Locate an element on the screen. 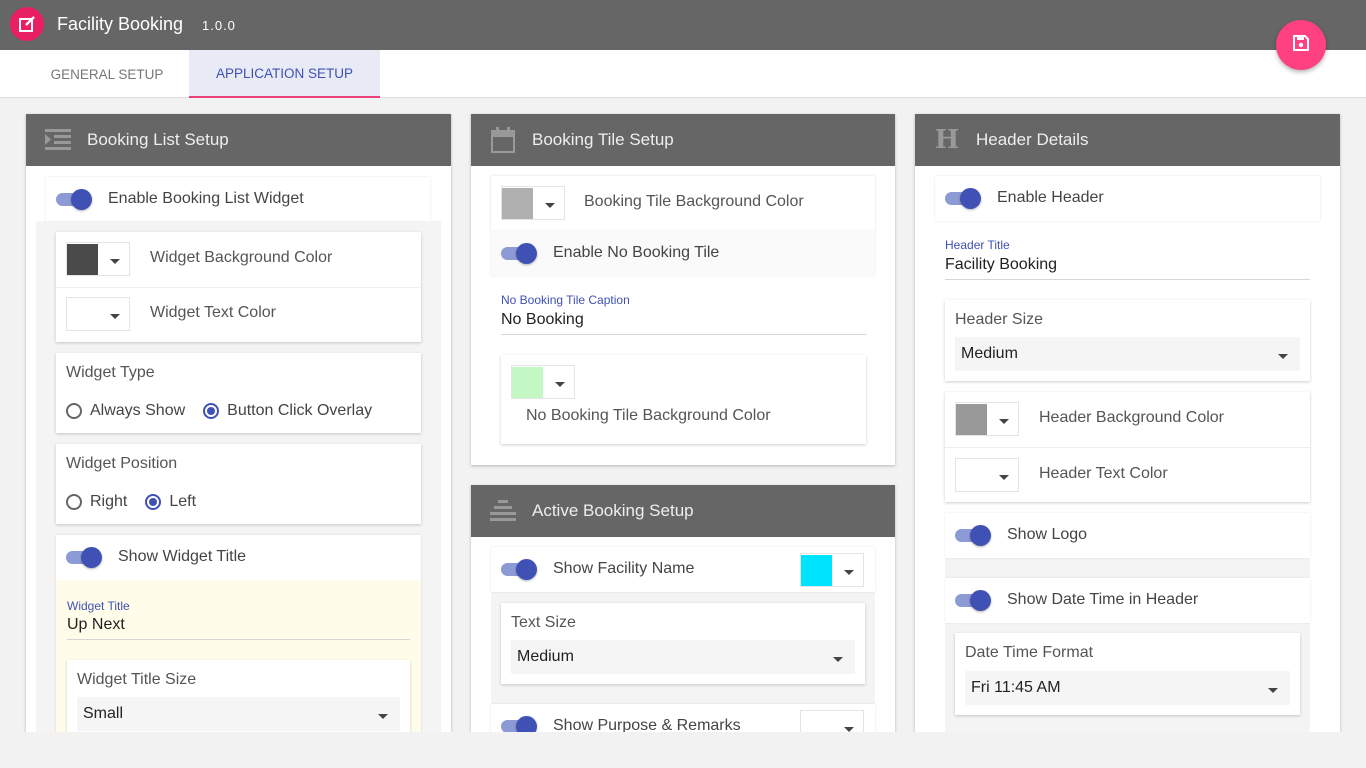 This screenshot has width=1366, height=768. header-title-input: Facility Booking is located at coordinates (1001, 265).